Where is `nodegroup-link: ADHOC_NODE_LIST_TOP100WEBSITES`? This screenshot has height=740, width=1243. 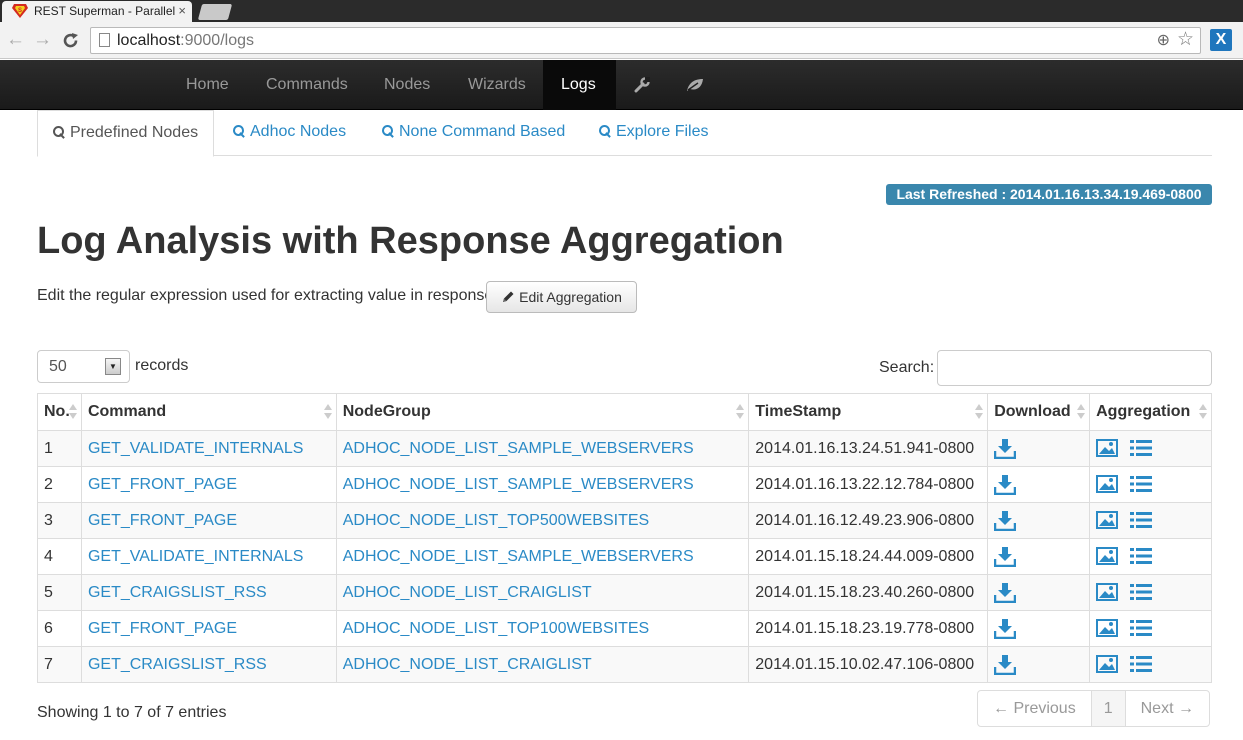 nodegroup-link: ADHOC_NODE_LIST_TOP100WEBSITES is located at coordinates (542, 628).